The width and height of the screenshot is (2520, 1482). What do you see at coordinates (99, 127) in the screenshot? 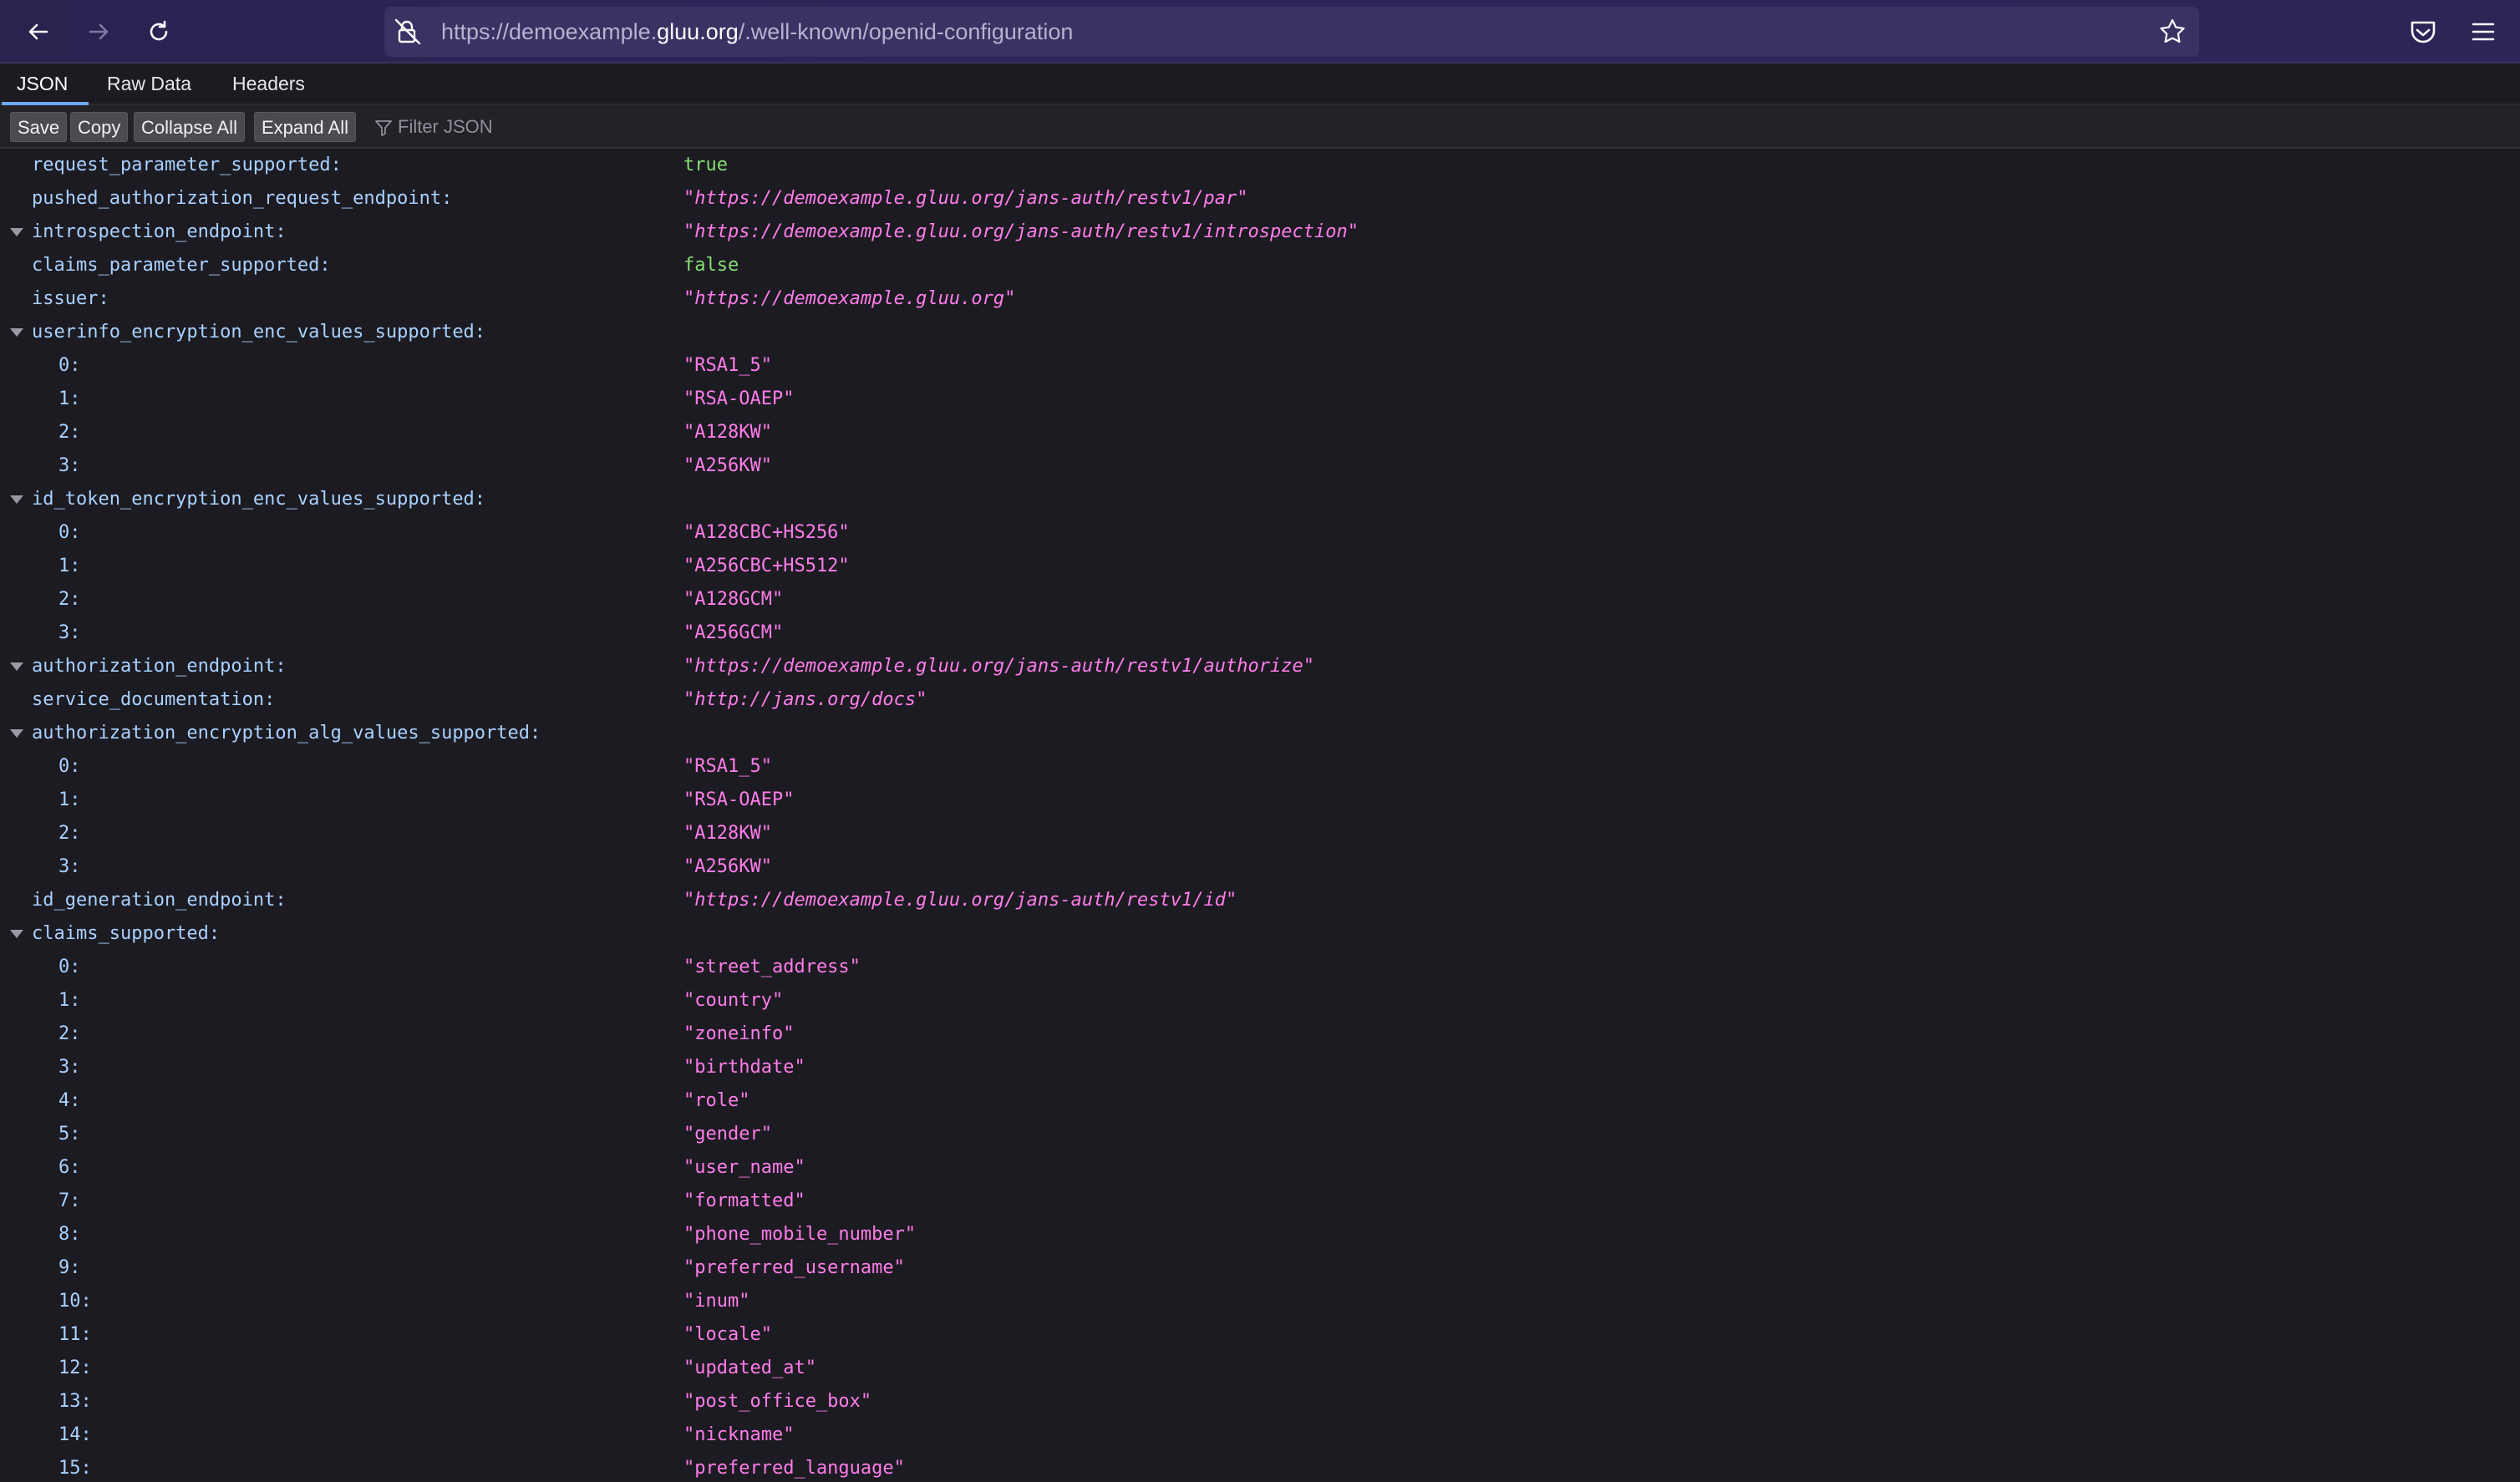
I see `copy-button: Copy` at bounding box center [99, 127].